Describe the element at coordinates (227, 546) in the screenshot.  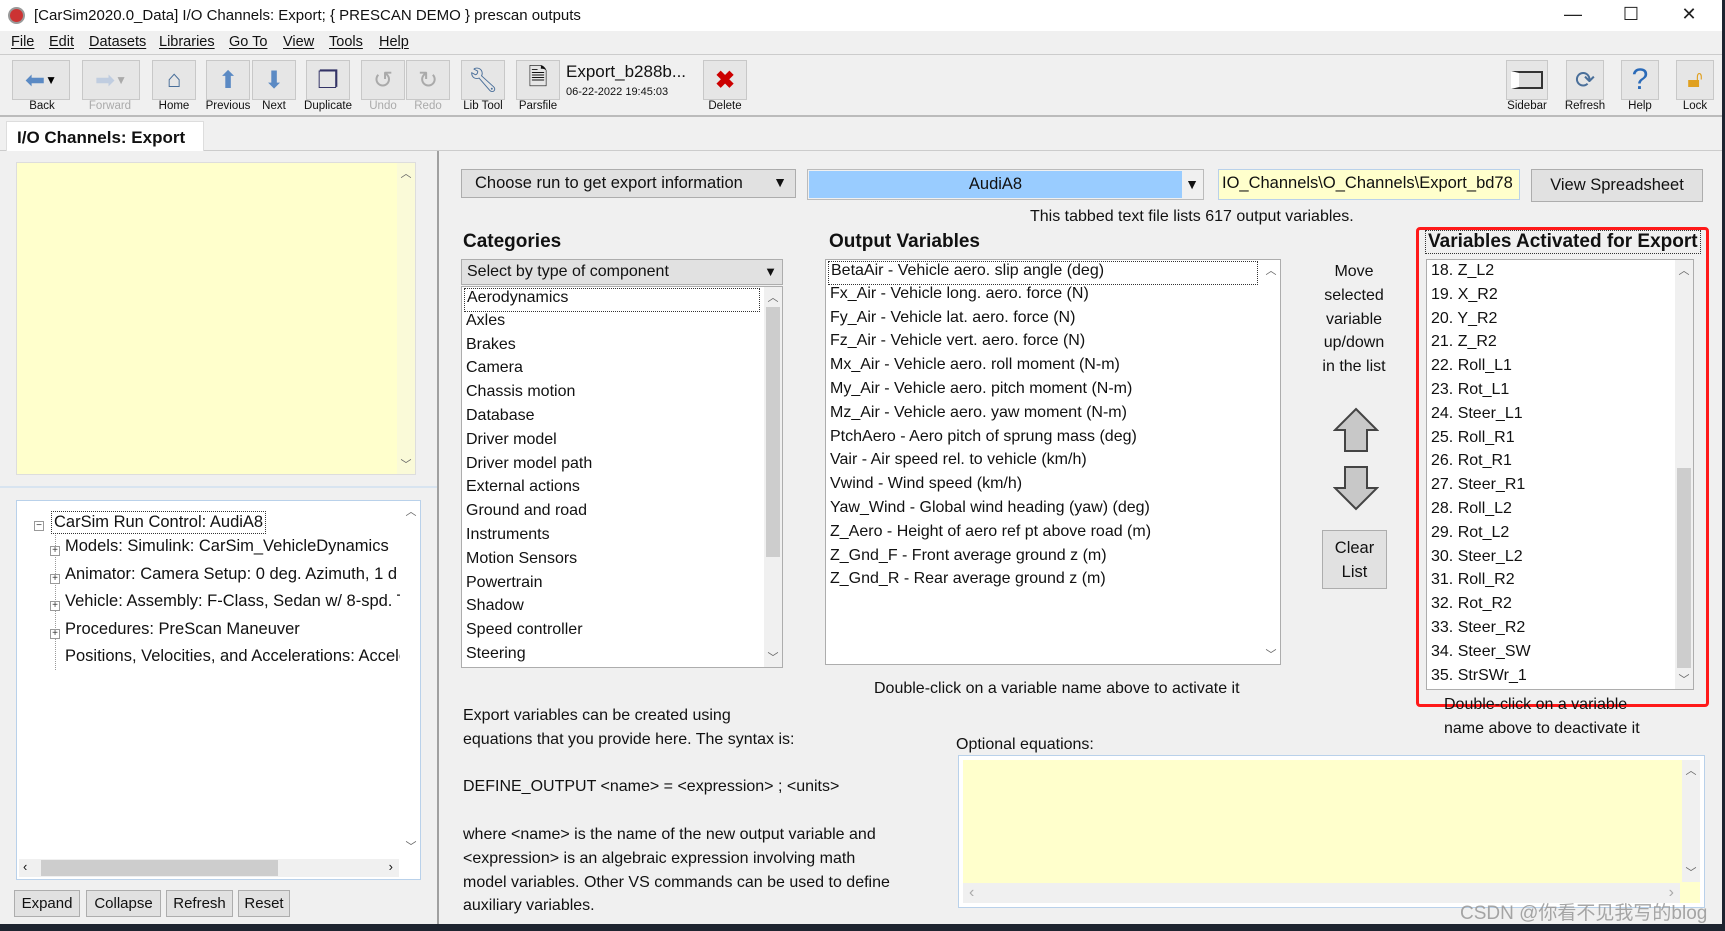
I see `tree-item: Models: Simulink: CarSim_VehicleDynamics` at that location.